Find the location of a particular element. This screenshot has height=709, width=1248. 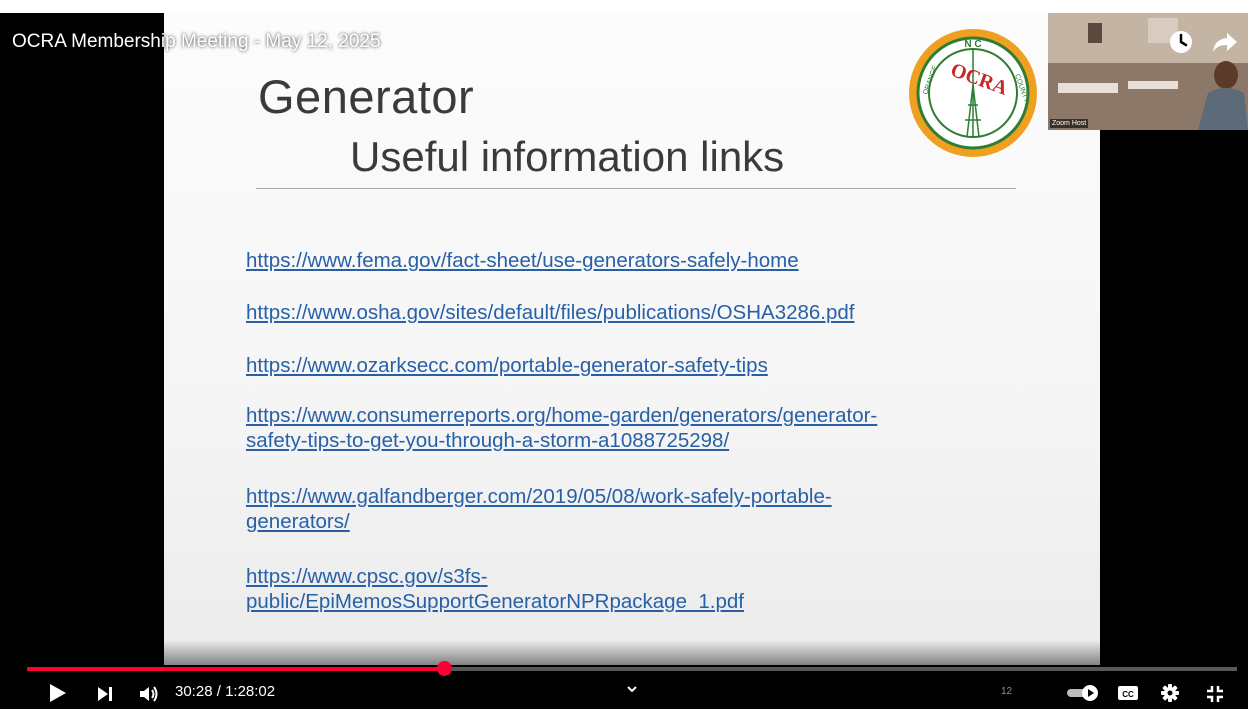

current-time: 30:28 is located at coordinates (194, 691).